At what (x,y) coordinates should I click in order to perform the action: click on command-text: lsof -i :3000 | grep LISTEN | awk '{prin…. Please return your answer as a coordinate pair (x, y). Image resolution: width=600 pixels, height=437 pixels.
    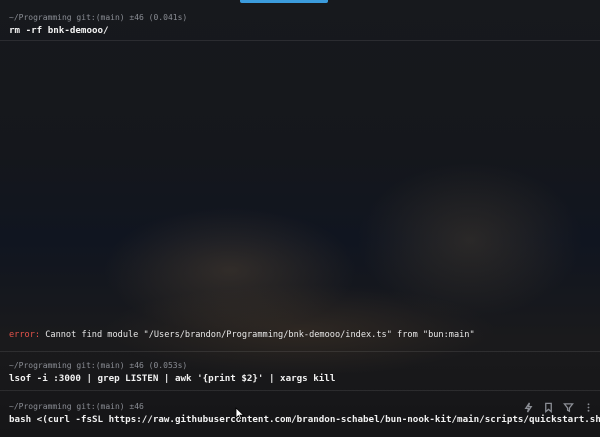
    Looking at the image, I should click on (172, 378).